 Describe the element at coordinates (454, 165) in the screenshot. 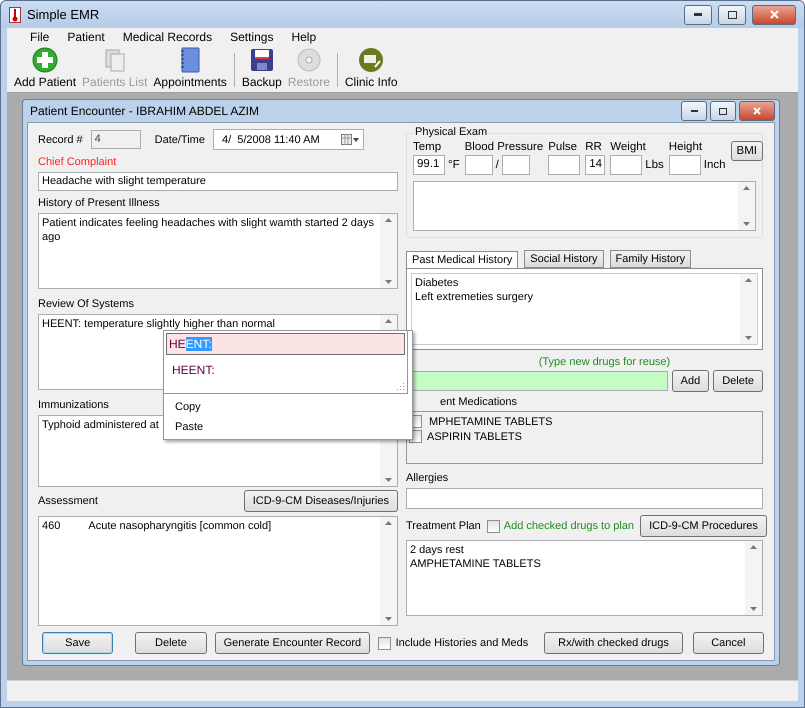

I see `unit-label: °F` at that location.